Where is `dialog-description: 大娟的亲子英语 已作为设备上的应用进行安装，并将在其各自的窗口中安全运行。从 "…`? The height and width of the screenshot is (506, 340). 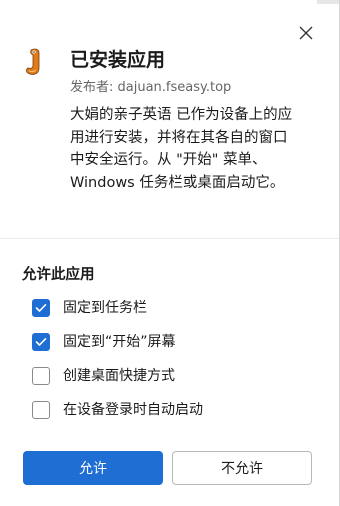
dialog-description: 大娟的亲子英语 已作为设备上的应用进行安装，并将在其各自的窗口中安全运行。从 "… is located at coordinates (181, 149).